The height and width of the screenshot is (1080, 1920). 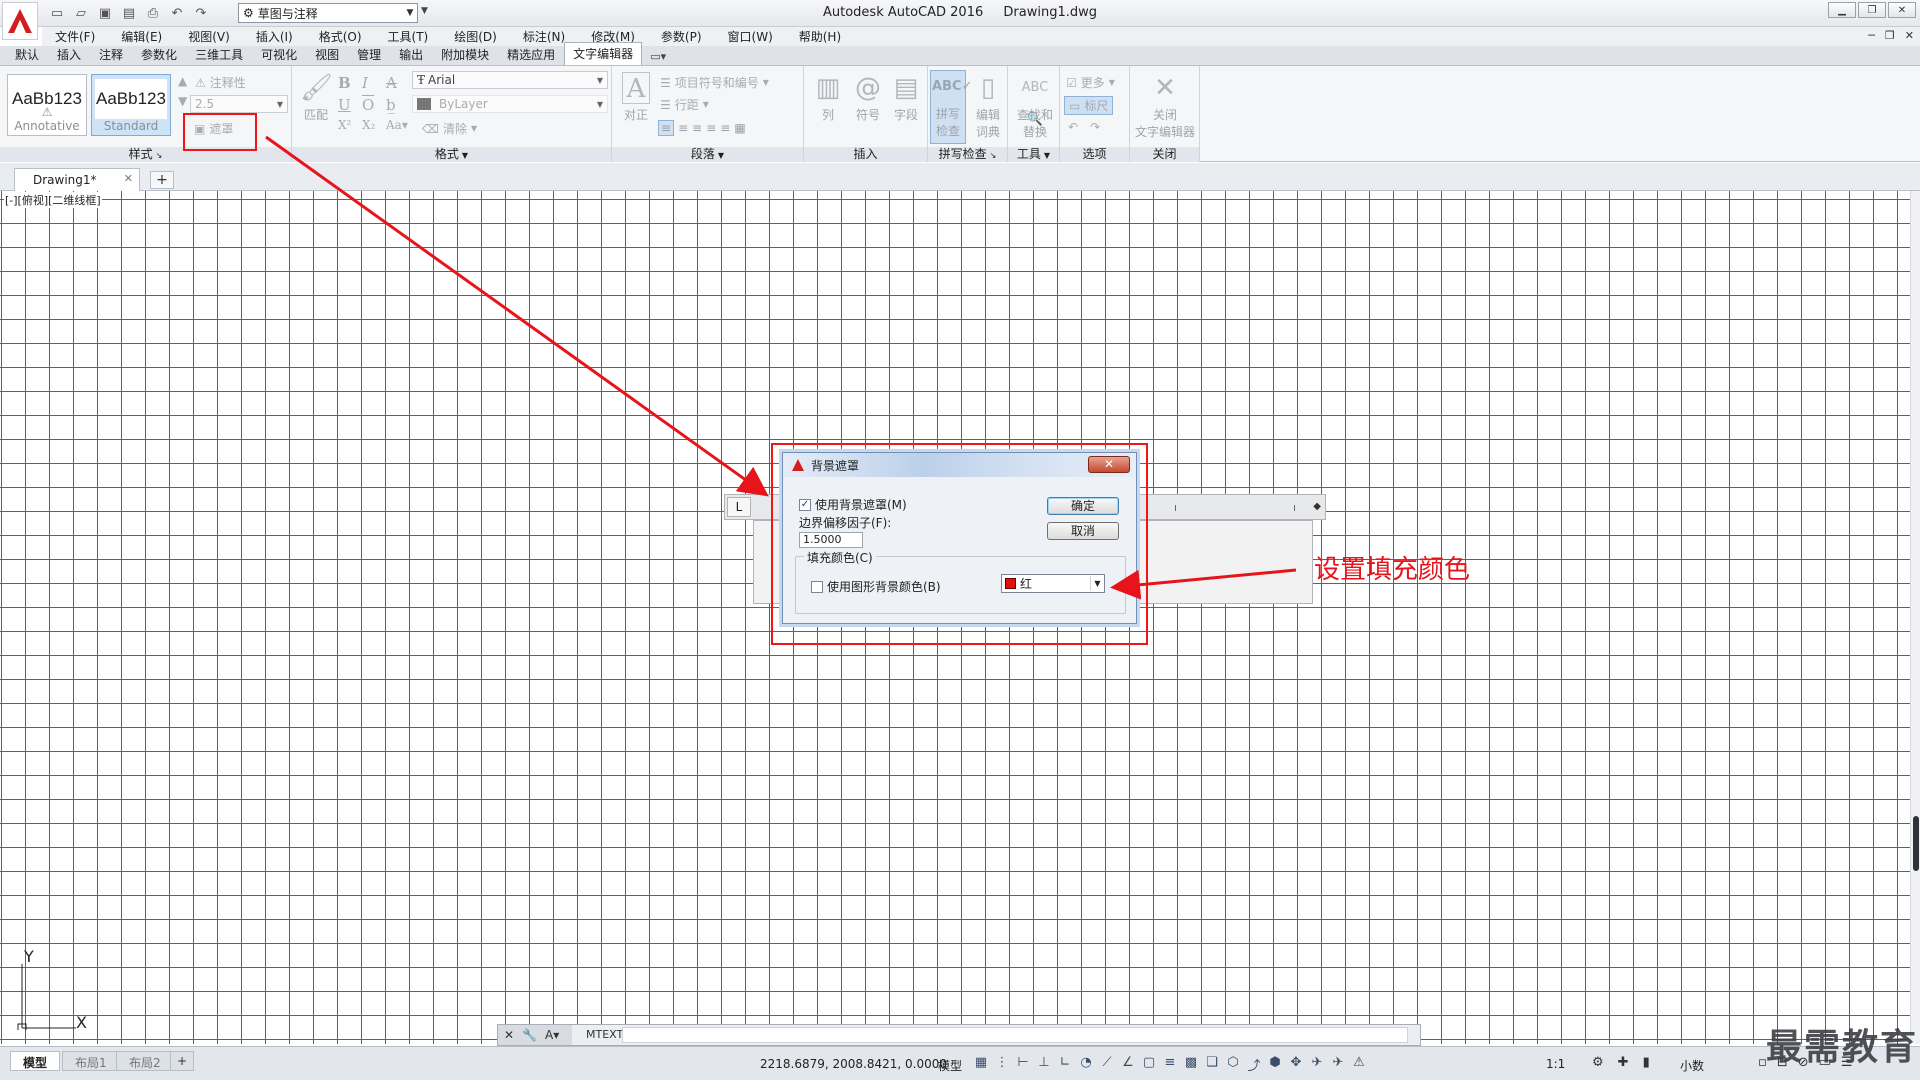 What do you see at coordinates (831, 540) in the screenshot?
I see `offset-input: 1.5000` at bounding box center [831, 540].